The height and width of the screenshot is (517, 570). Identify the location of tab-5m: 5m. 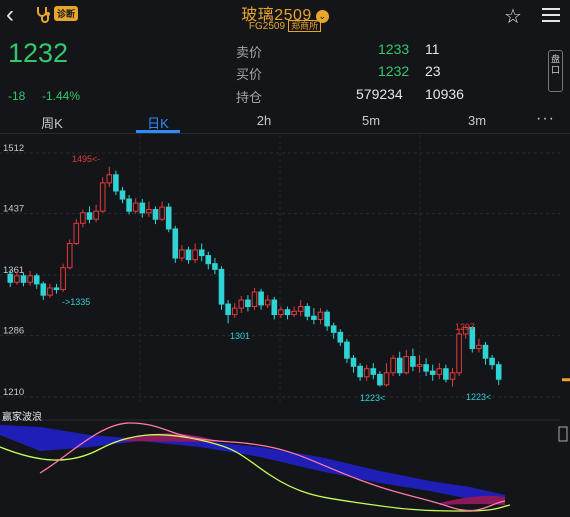
(371, 120).